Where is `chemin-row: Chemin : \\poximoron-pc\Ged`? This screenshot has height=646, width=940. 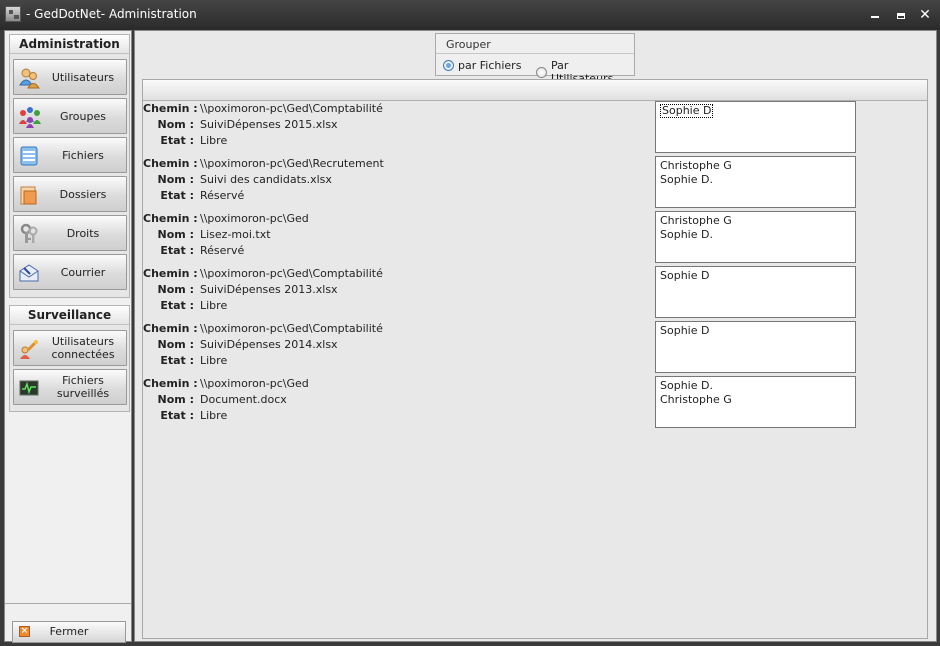
chemin-row: Chemin : \\poximoron-pc\Ged is located at coordinates (226, 384).